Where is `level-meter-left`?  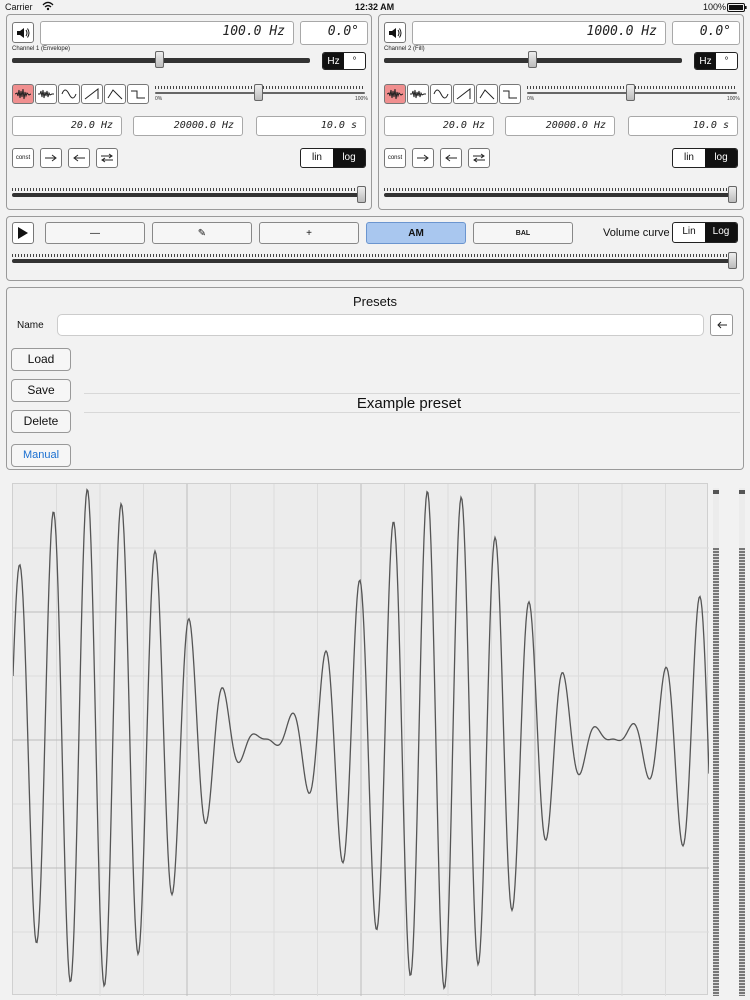 level-meter-left is located at coordinates (716, 742).